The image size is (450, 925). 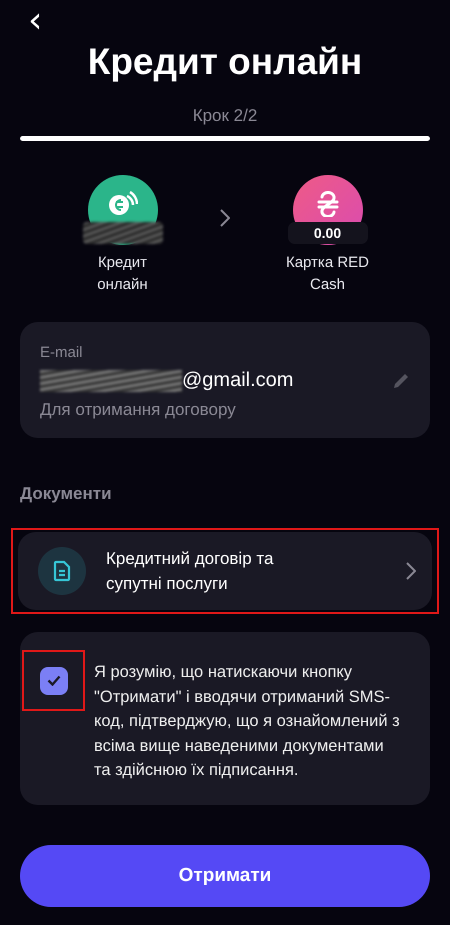 What do you see at coordinates (62, 352) in the screenshot?
I see `field-label: E-mail` at bounding box center [62, 352].